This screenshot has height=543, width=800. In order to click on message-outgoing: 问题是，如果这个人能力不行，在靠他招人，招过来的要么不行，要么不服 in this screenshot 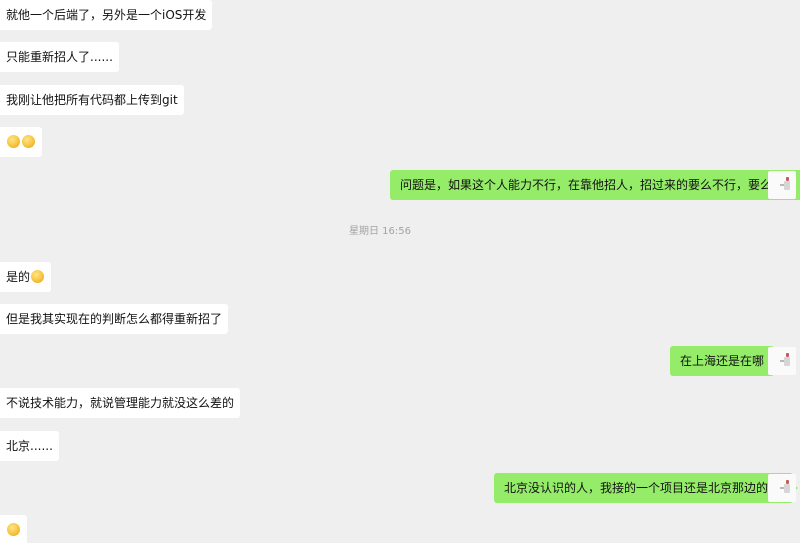, I will do `click(595, 185)`.